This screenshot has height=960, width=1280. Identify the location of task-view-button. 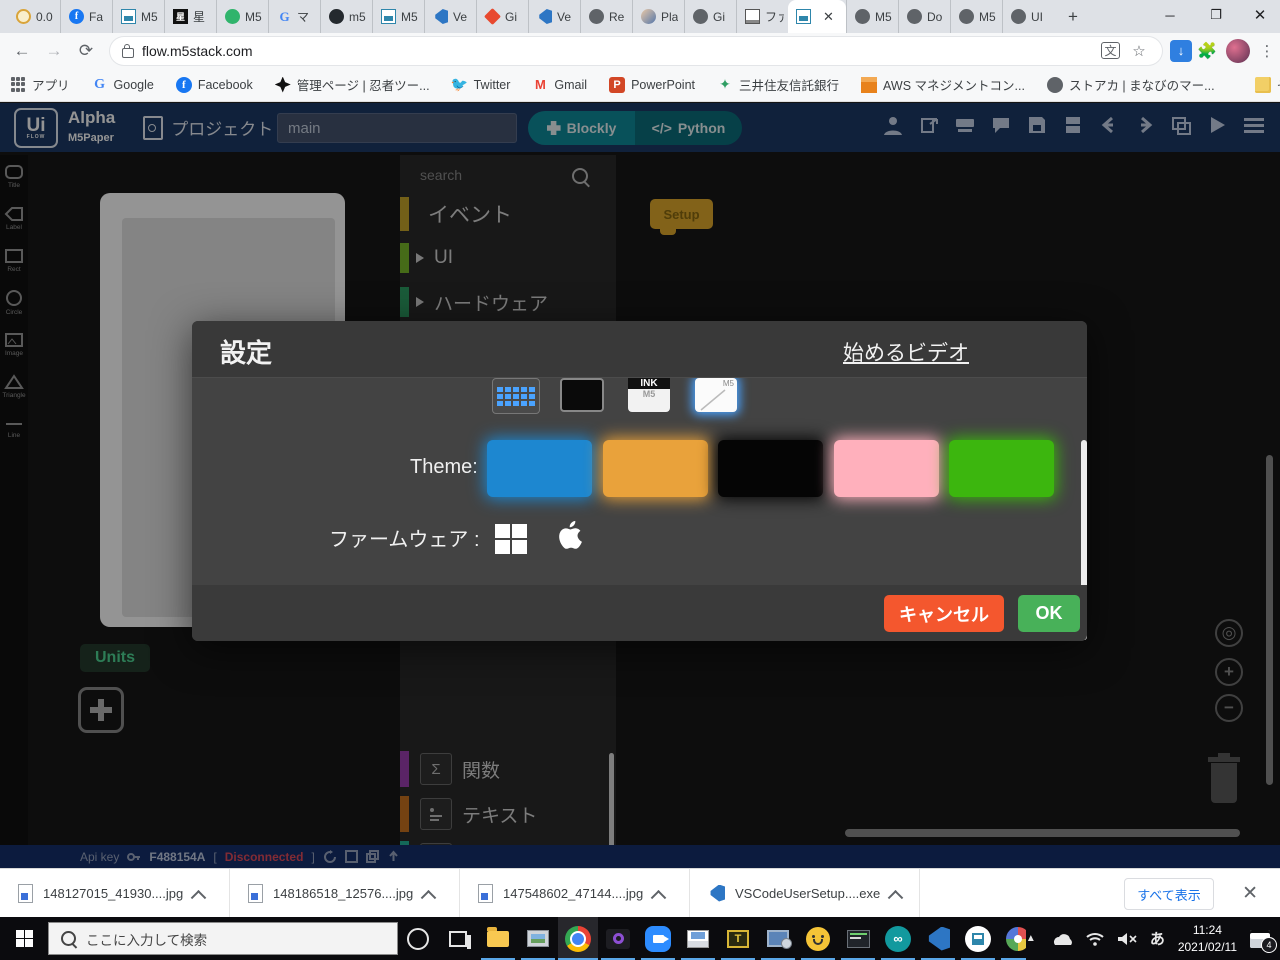
(458, 938).